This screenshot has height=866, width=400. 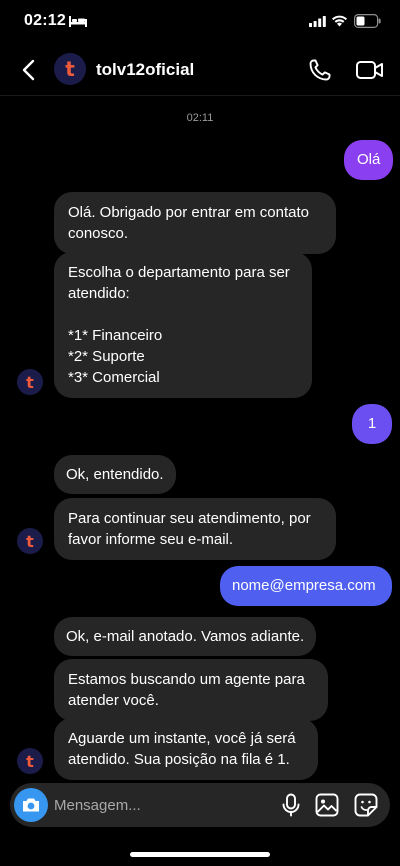 What do you see at coordinates (78, 21) in the screenshot?
I see `bed-icon` at bounding box center [78, 21].